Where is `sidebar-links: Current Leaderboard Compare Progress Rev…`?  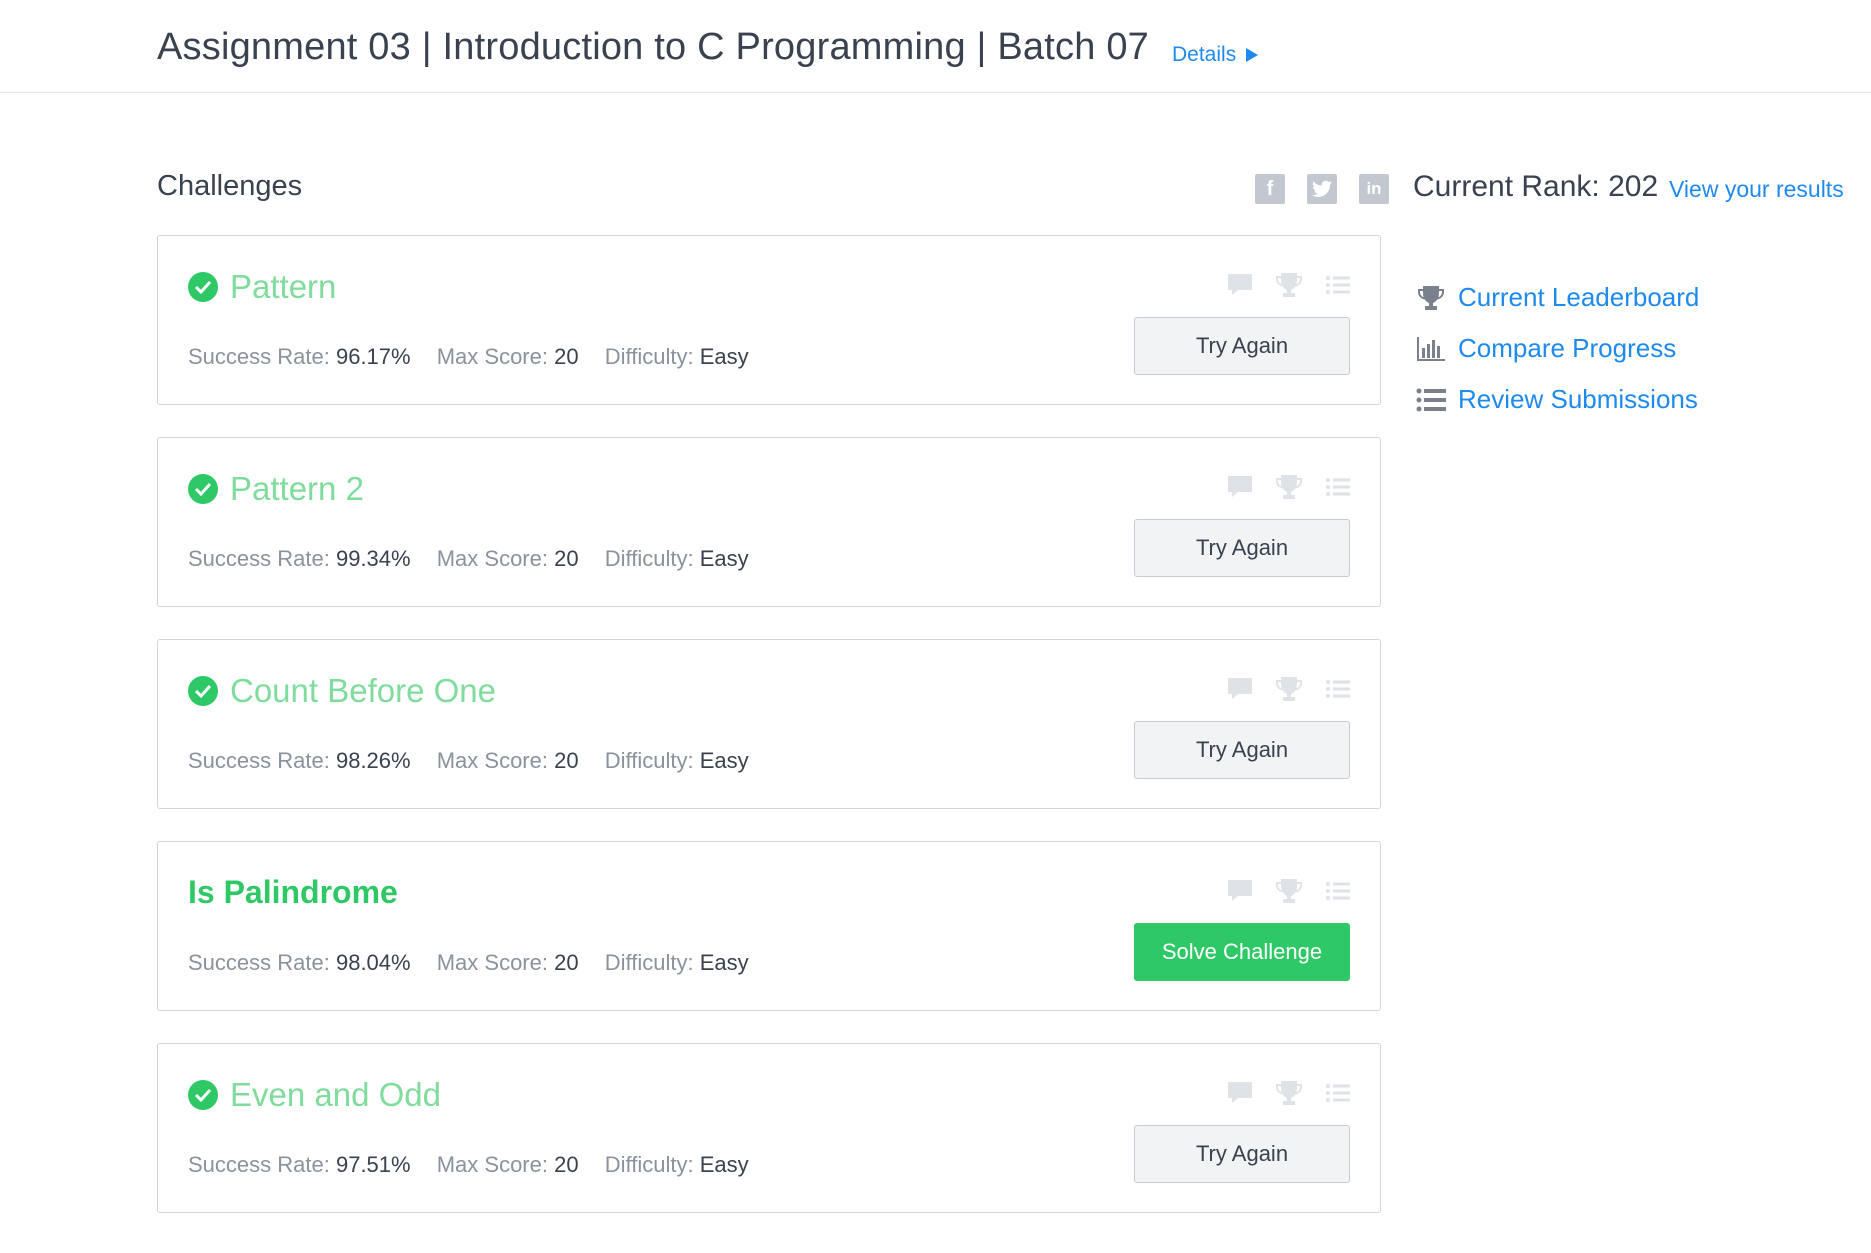 sidebar-links: Current Leaderboard Compare Progress Rev… is located at coordinates (1557, 348).